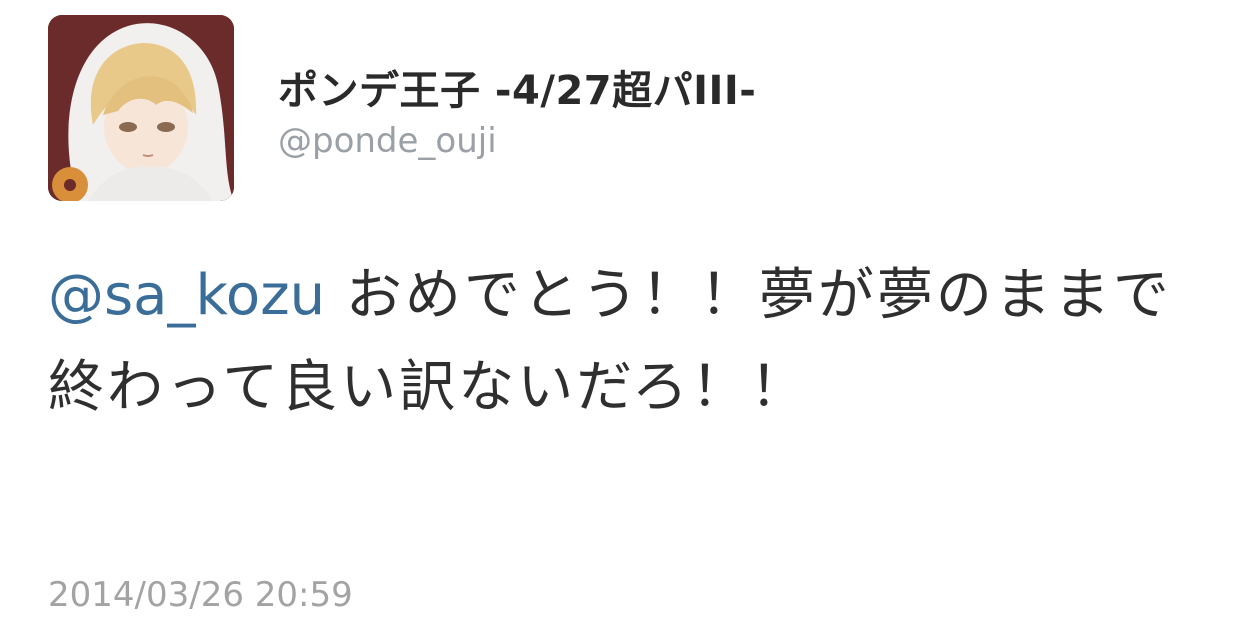 This screenshot has height=626, width=1252. Describe the element at coordinates (186, 295) in the screenshot. I see `mention-link: @sa_kozu` at that location.